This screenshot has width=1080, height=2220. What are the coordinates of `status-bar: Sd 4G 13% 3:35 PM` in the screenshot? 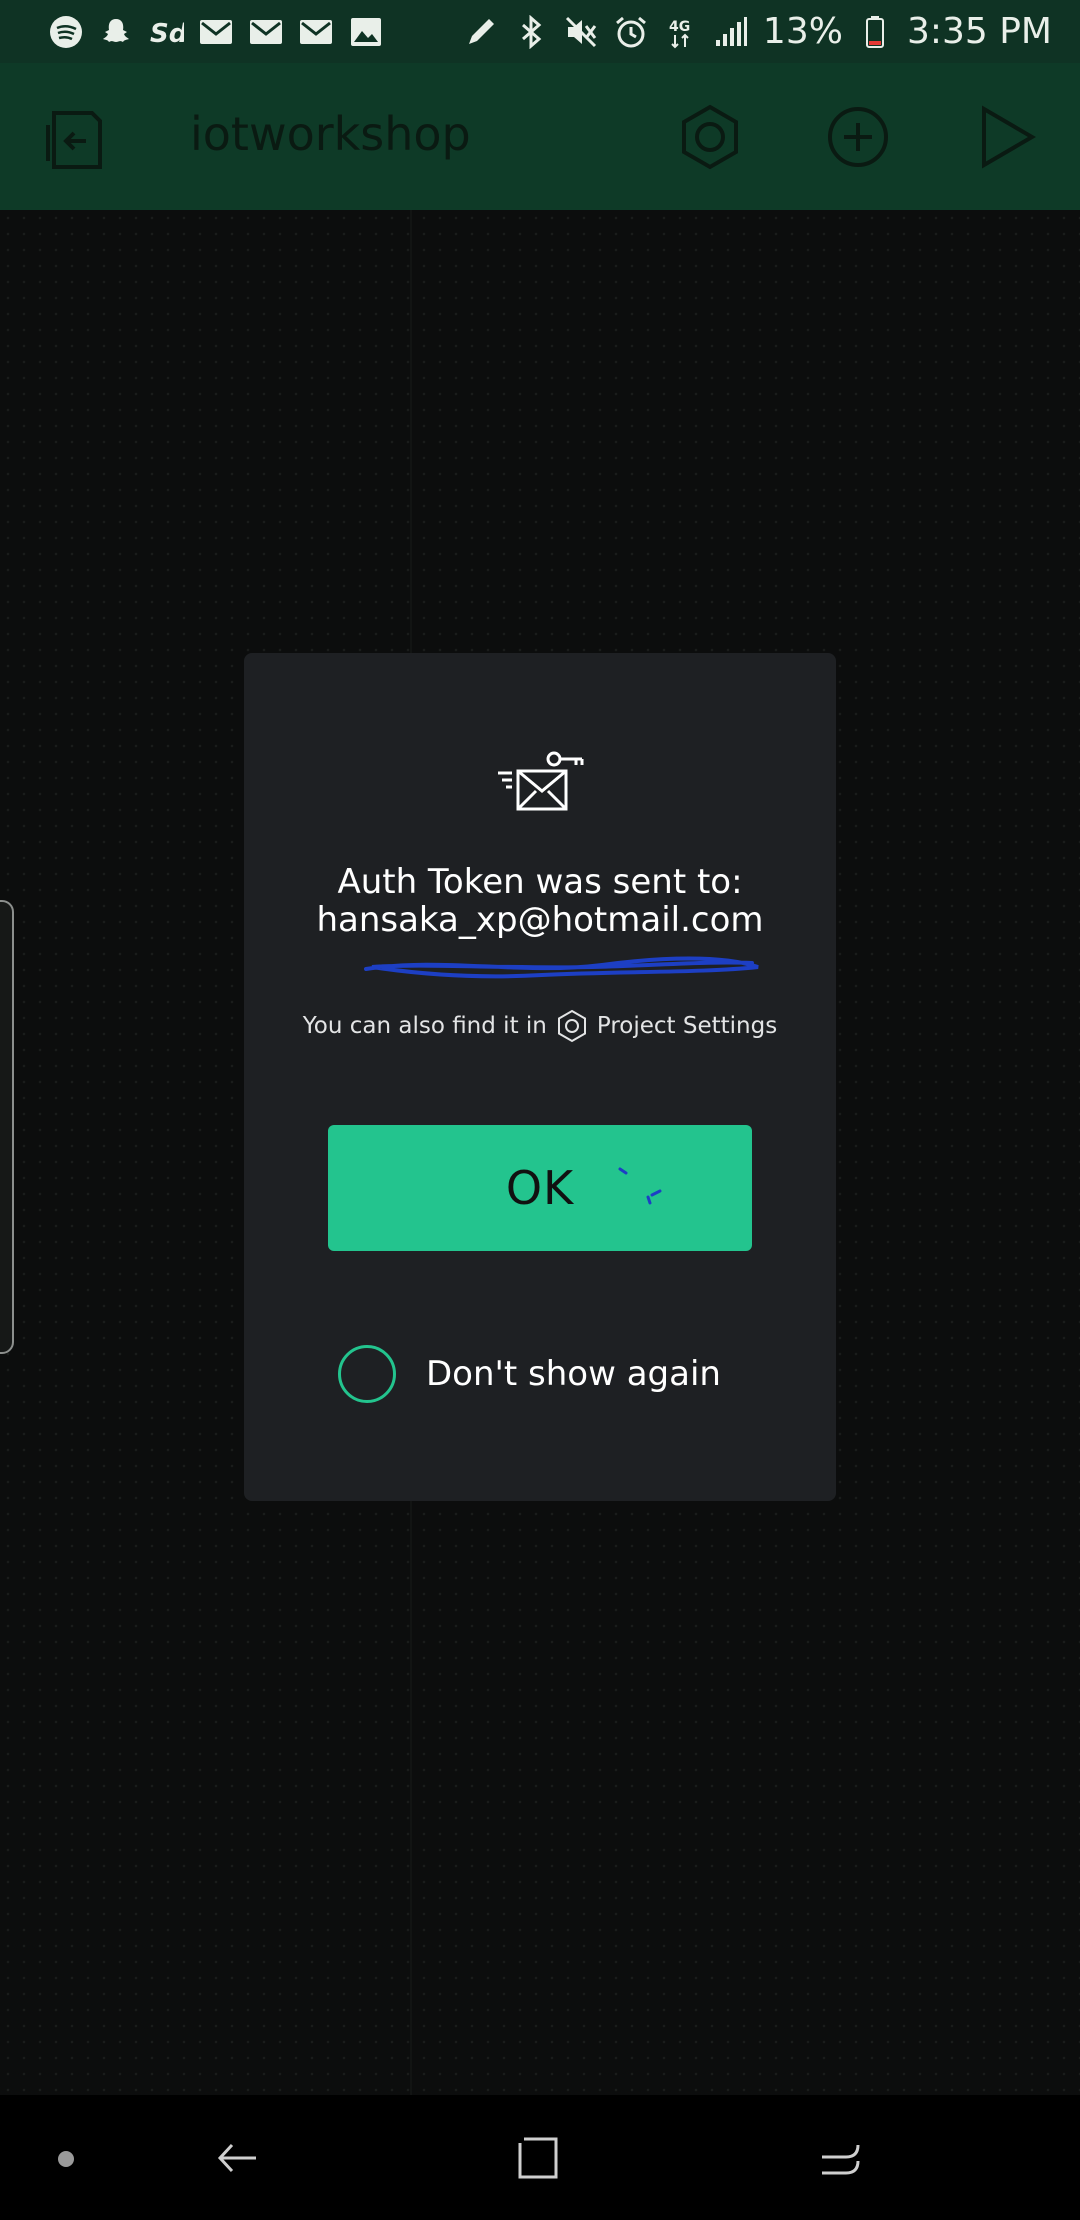 It's located at (540, 31).